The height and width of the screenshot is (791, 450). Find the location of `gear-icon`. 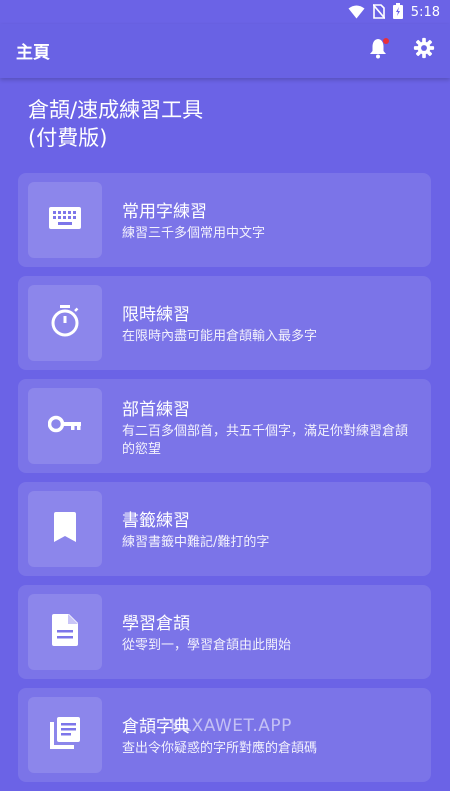

gear-icon is located at coordinates (424, 50).